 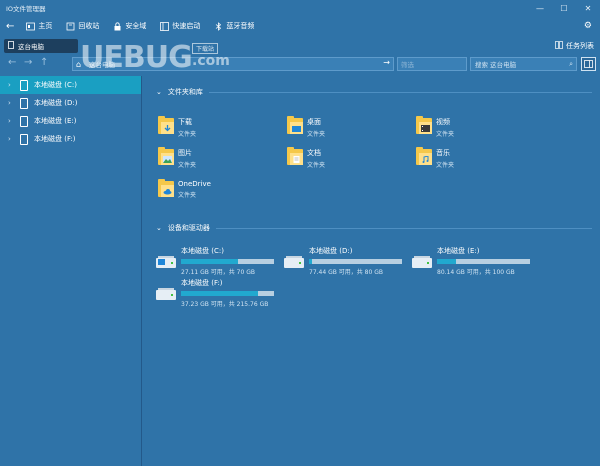 What do you see at coordinates (218, 26) in the screenshot?
I see `bluetooth-icon` at bounding box center [218, 26].